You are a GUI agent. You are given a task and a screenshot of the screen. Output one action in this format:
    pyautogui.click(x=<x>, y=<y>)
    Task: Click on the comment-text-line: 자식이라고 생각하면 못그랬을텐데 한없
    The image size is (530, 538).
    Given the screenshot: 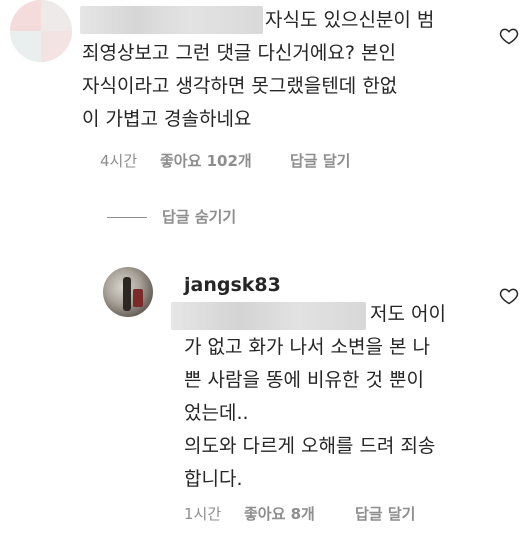 What is the action you would take?
    pyautogui.click(x=240, y=86)
    